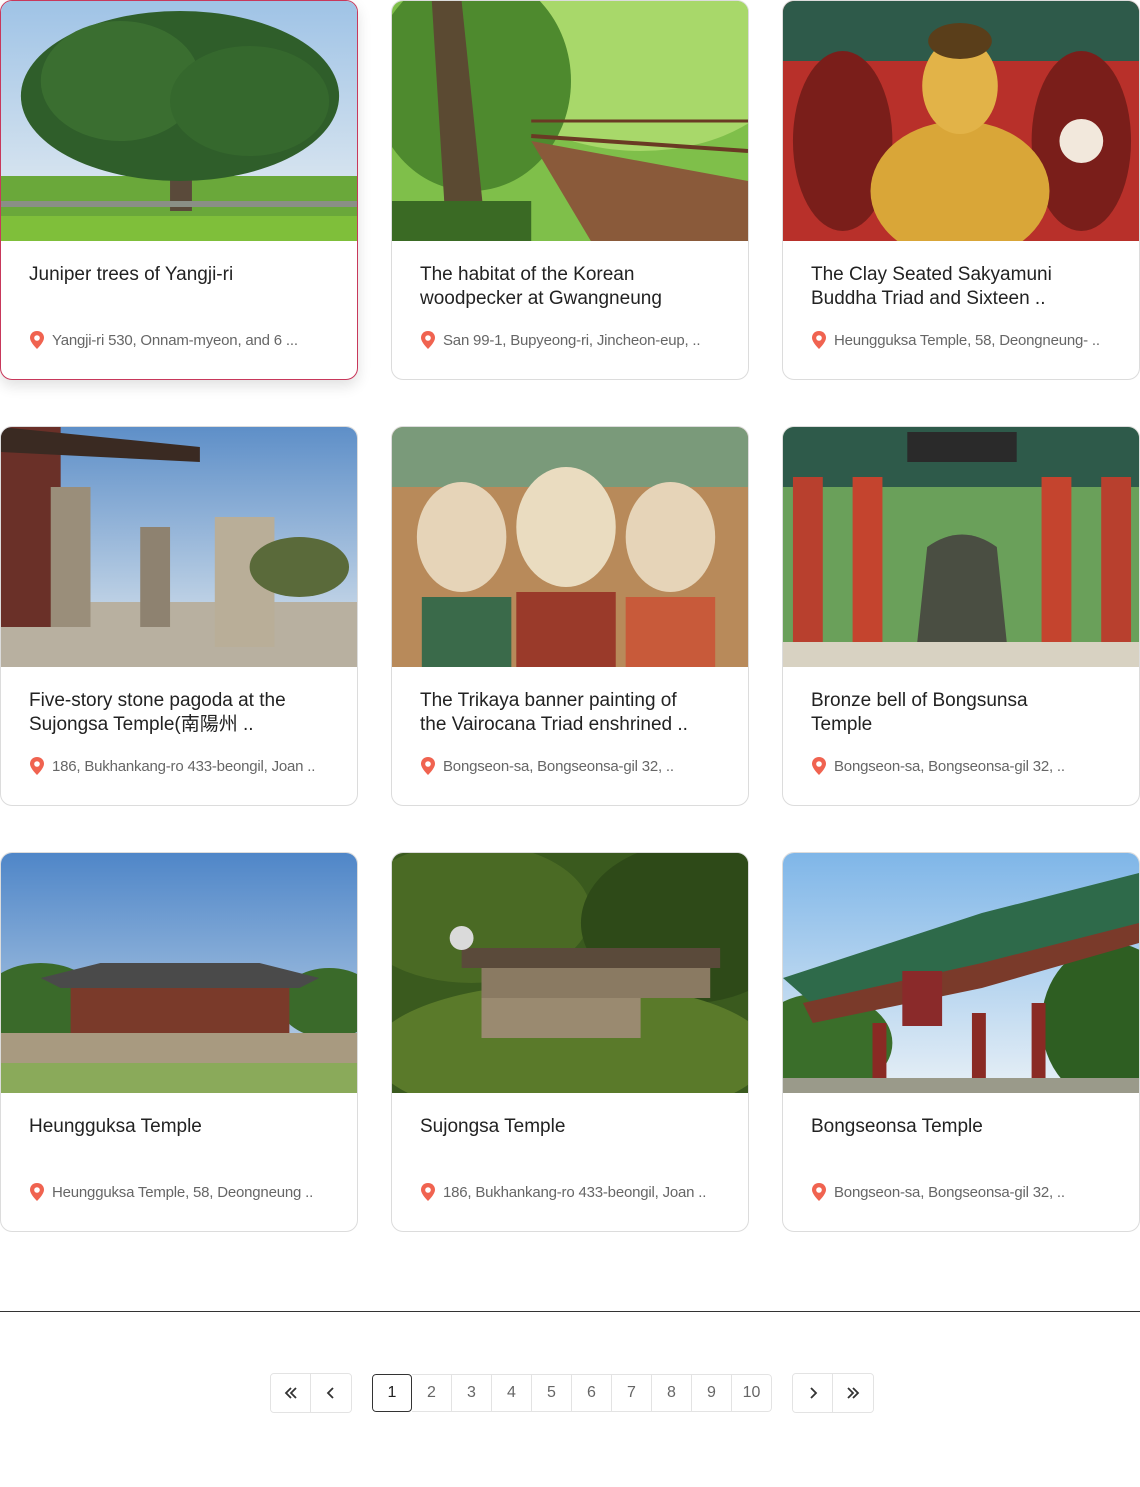 This screenshot has height=1487, width=1140. Describe the element at coordinates (570, 121) in the screenshot. I see `forest-boardwalk-photo` at that location.